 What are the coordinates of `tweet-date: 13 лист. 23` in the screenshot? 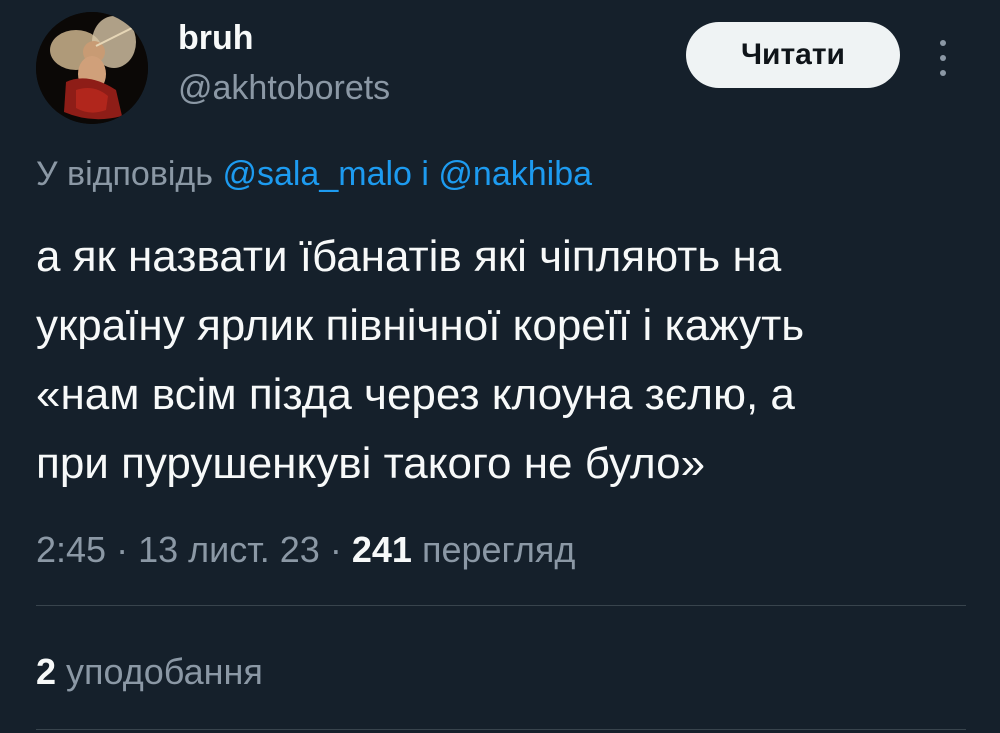 It's located at (229, 549).